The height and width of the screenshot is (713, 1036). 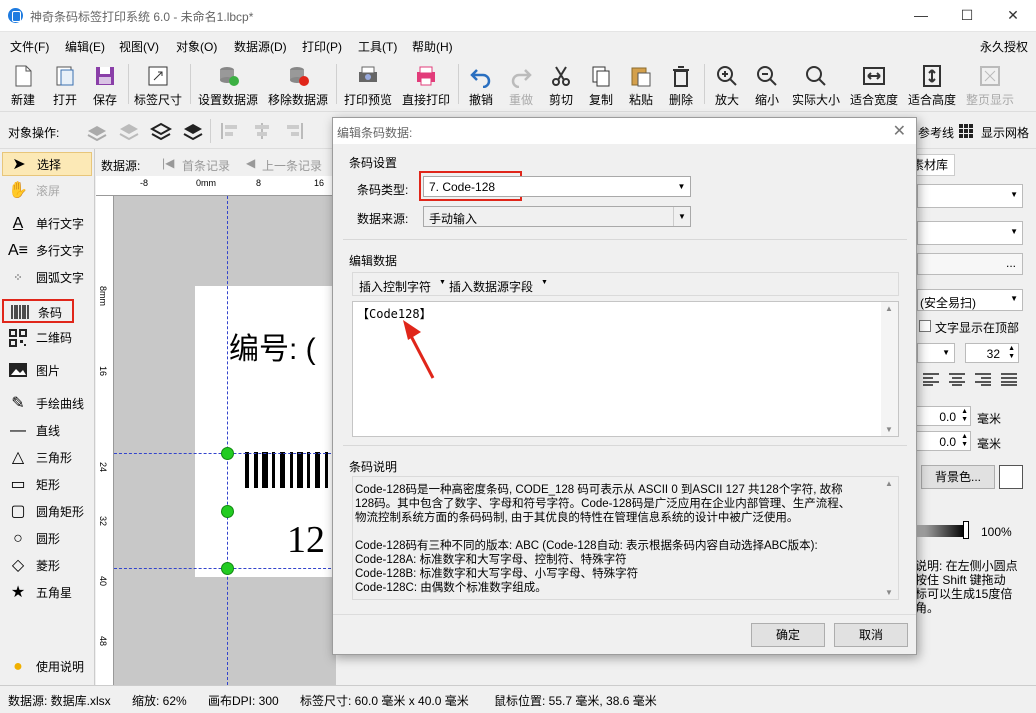 I want to click on scissors-icon, so click(x=561, y=76).